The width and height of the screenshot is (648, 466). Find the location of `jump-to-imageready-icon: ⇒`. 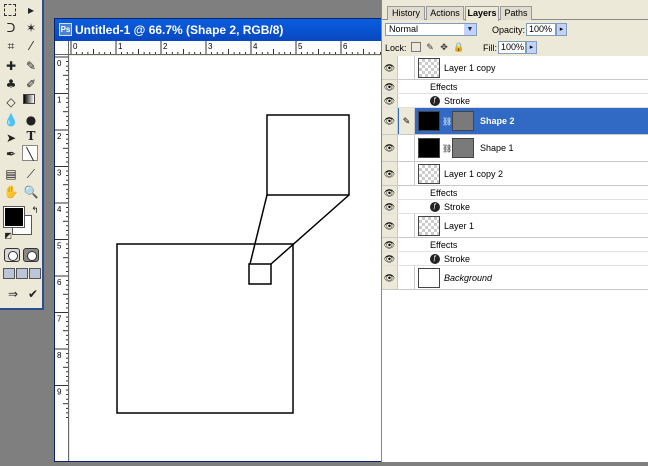

jump-to-imageready-icon: ⇒ is located at coordinates (13, 294).